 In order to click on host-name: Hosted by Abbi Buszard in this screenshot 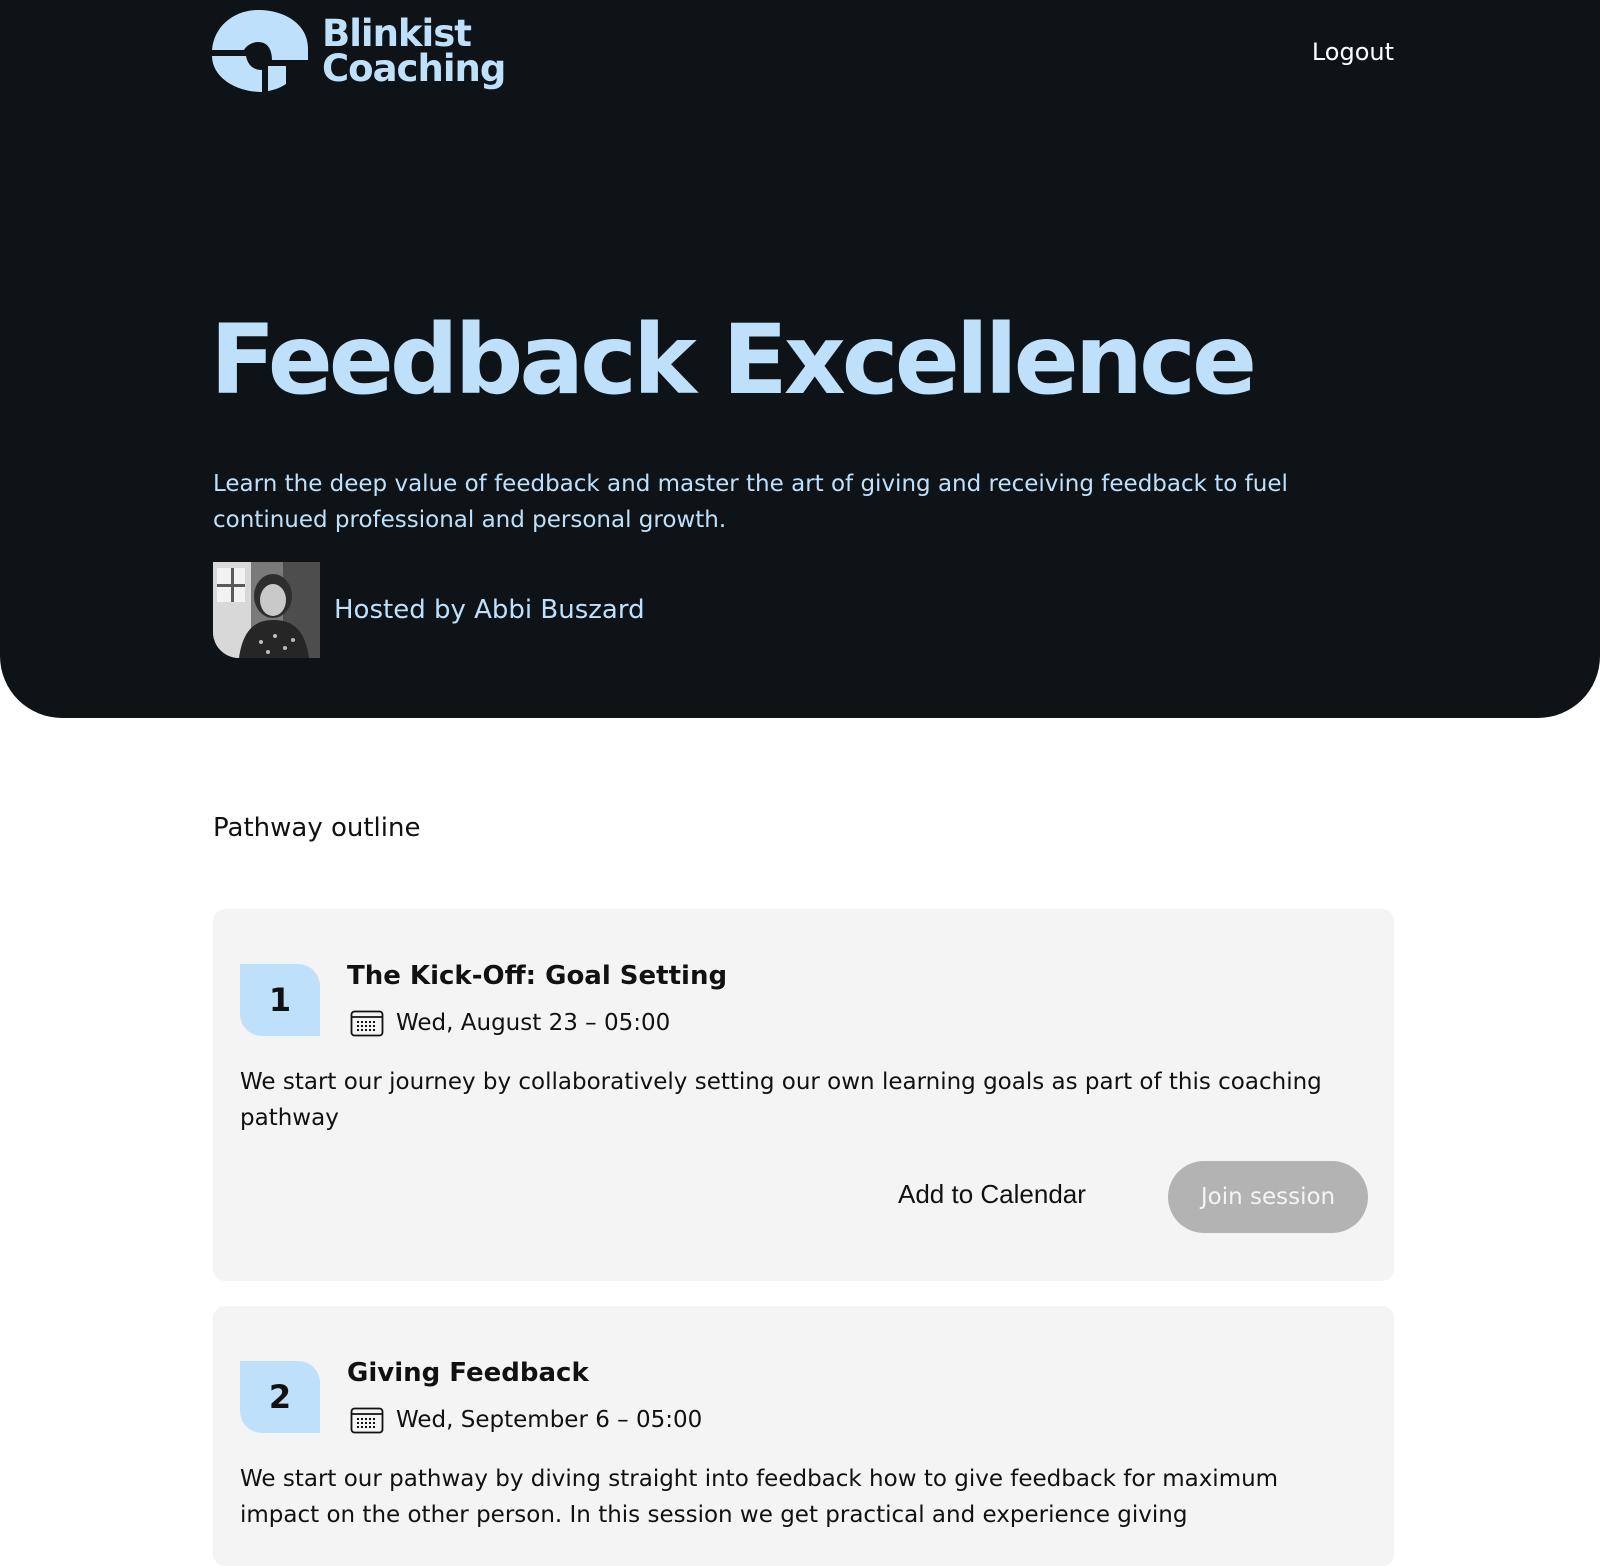, I will do `click(489, 610)`.